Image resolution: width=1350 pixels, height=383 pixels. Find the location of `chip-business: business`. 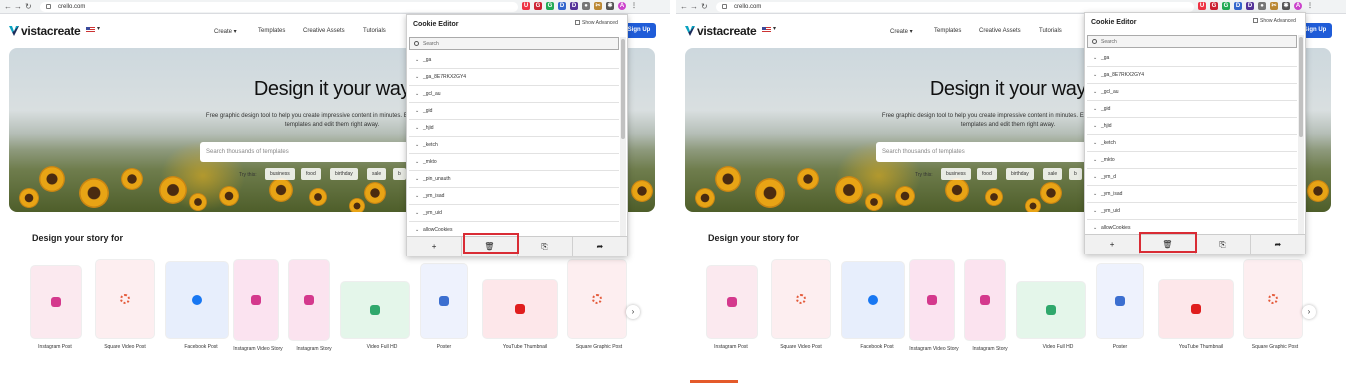

chip-business: business is located at coordinates (956, 174).